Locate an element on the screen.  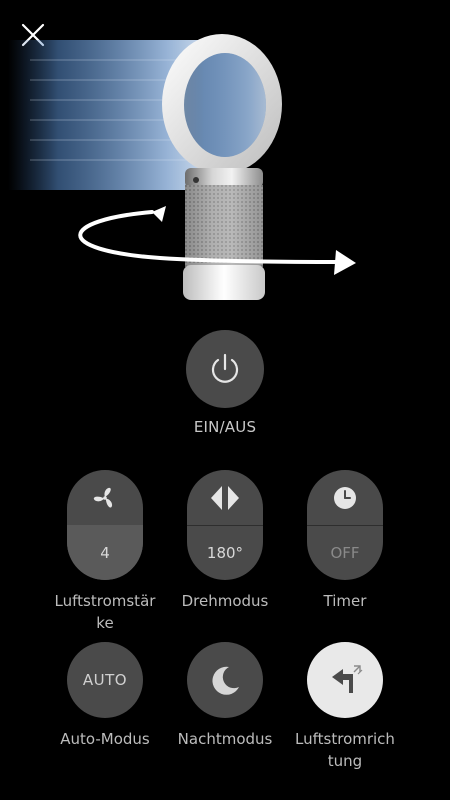
oscillation-icon is located at coordinates (225, 497).